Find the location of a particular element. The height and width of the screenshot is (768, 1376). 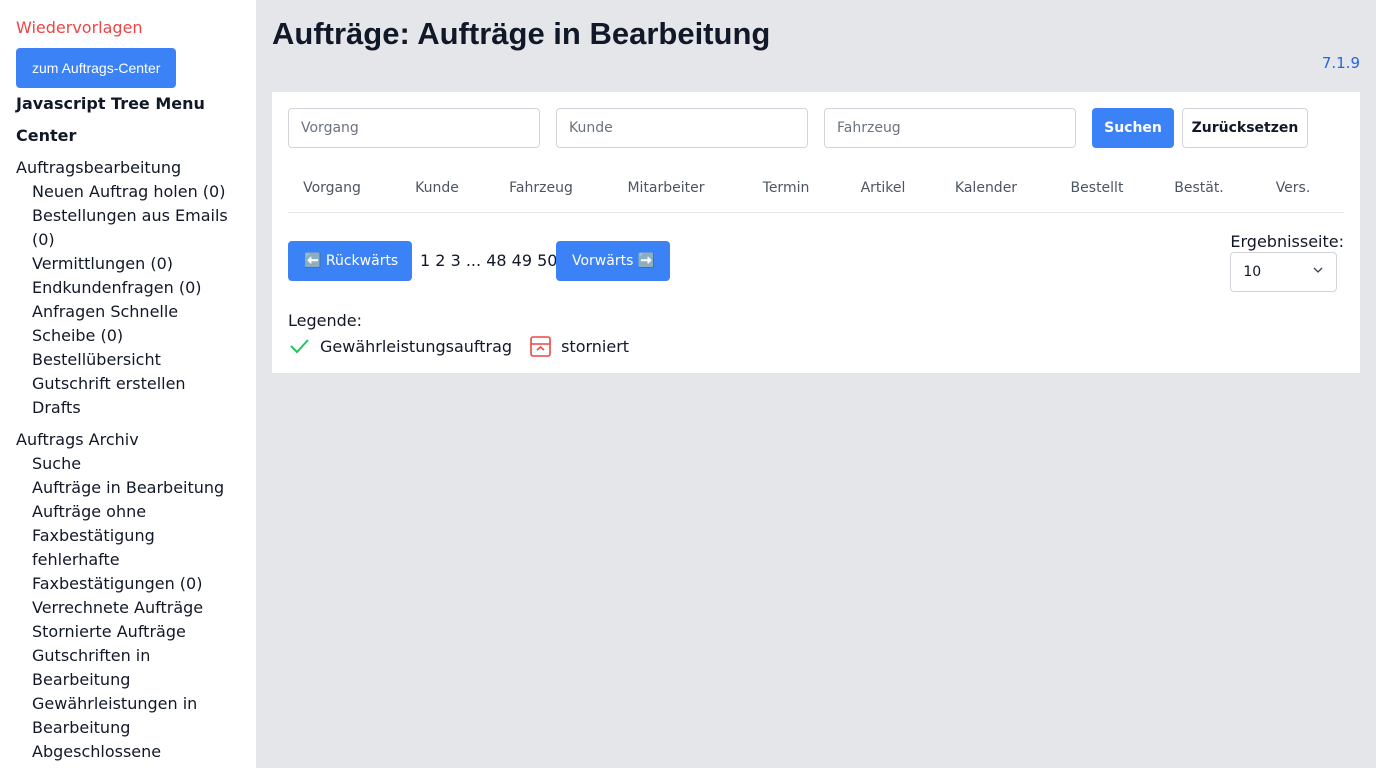

column-header-artikel: Artikel is located at coordinates (883, 188).